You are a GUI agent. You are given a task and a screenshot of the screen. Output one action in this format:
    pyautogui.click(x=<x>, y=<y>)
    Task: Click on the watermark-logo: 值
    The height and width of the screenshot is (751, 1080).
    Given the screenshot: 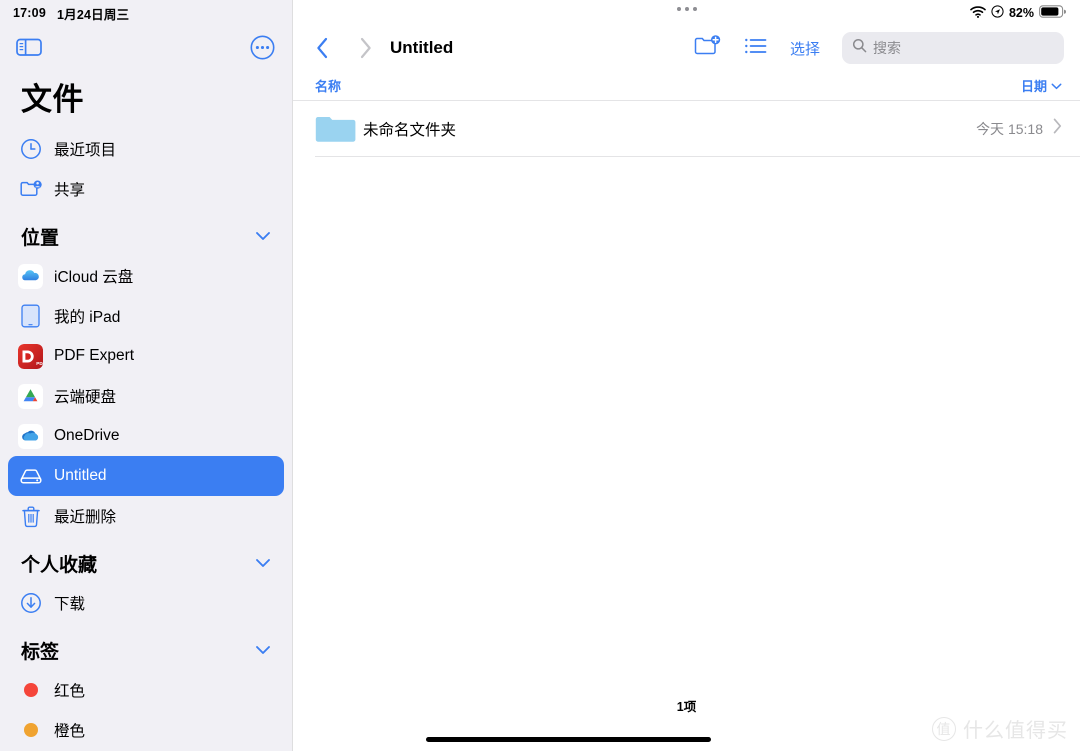 What is the action you would take?
    pyautogui.click(x=944, y=728)
    